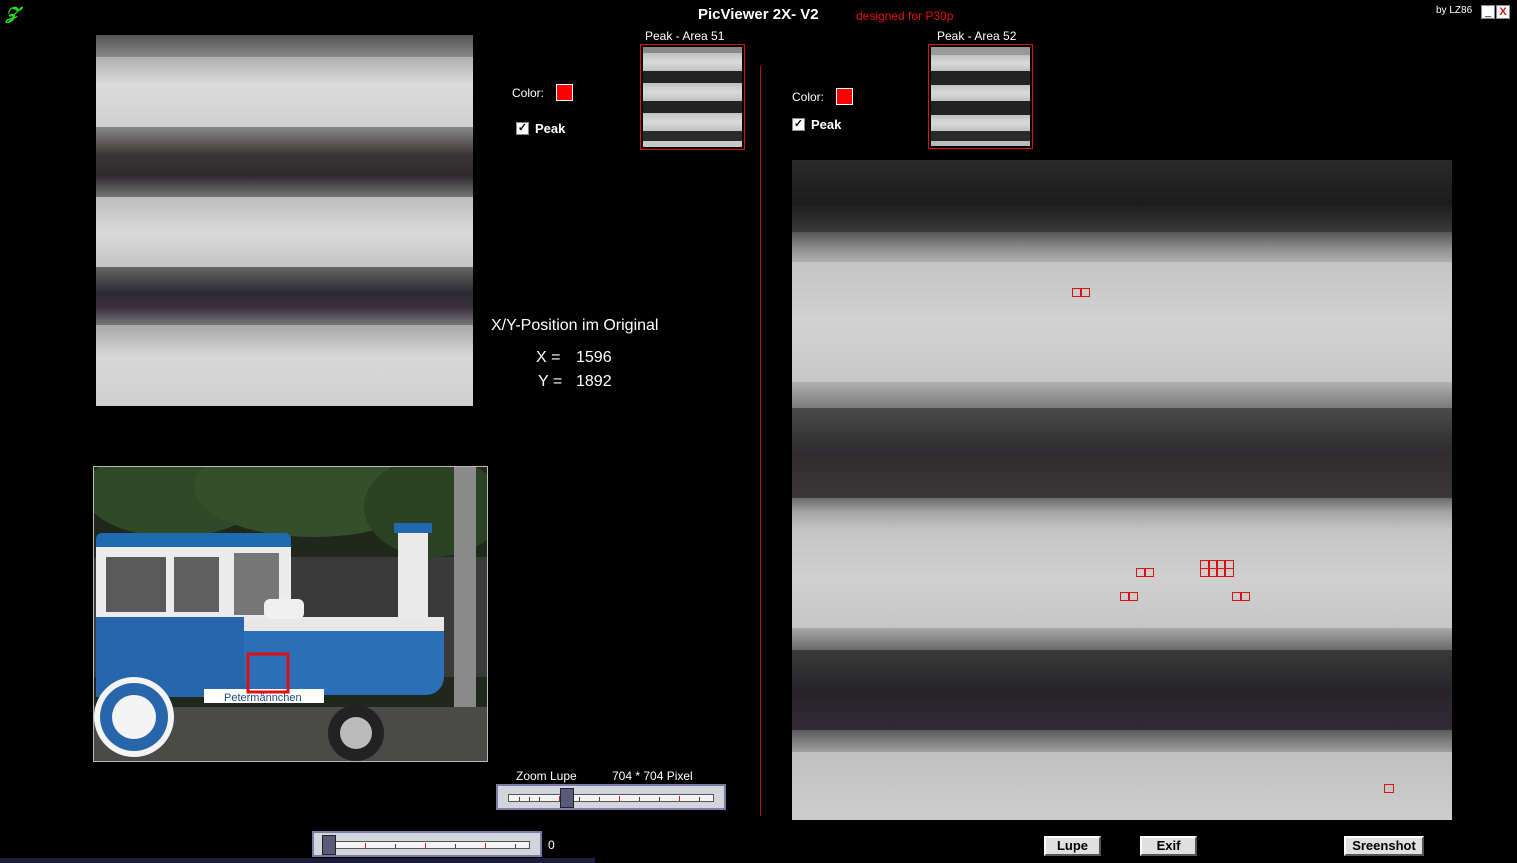 Image resolution: width=1517 pixels, height=863 pixels. I want to click on app-subtitle: designed for P30p, so click(905, 16).